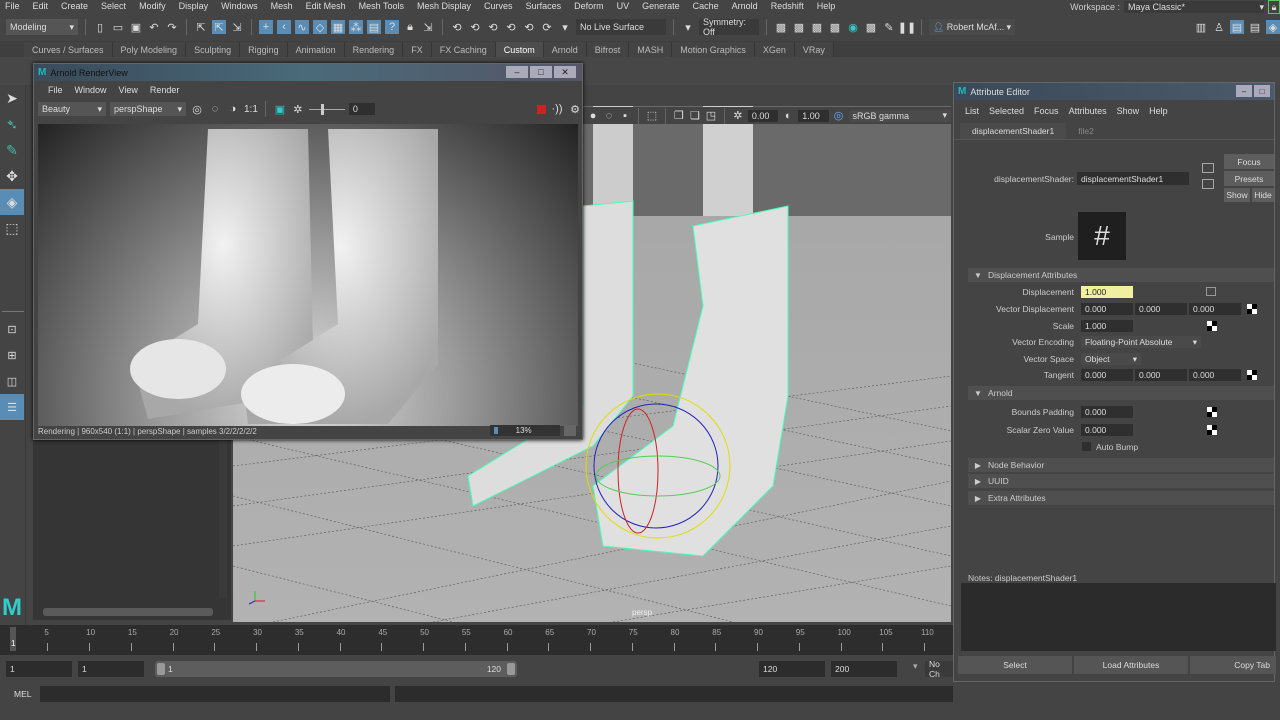  What do you see at coordinates (1086, 131) in the screenshot?
I see `tab-file2: file2` at bounding box center [1086, 131].